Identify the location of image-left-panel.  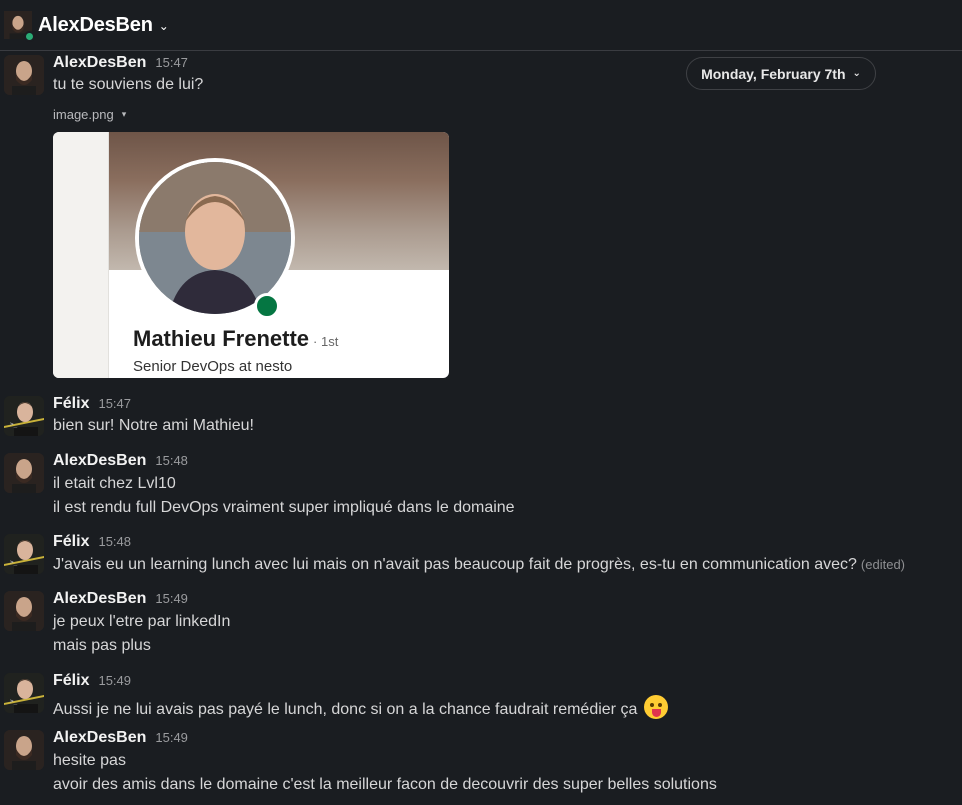
(81, 255).